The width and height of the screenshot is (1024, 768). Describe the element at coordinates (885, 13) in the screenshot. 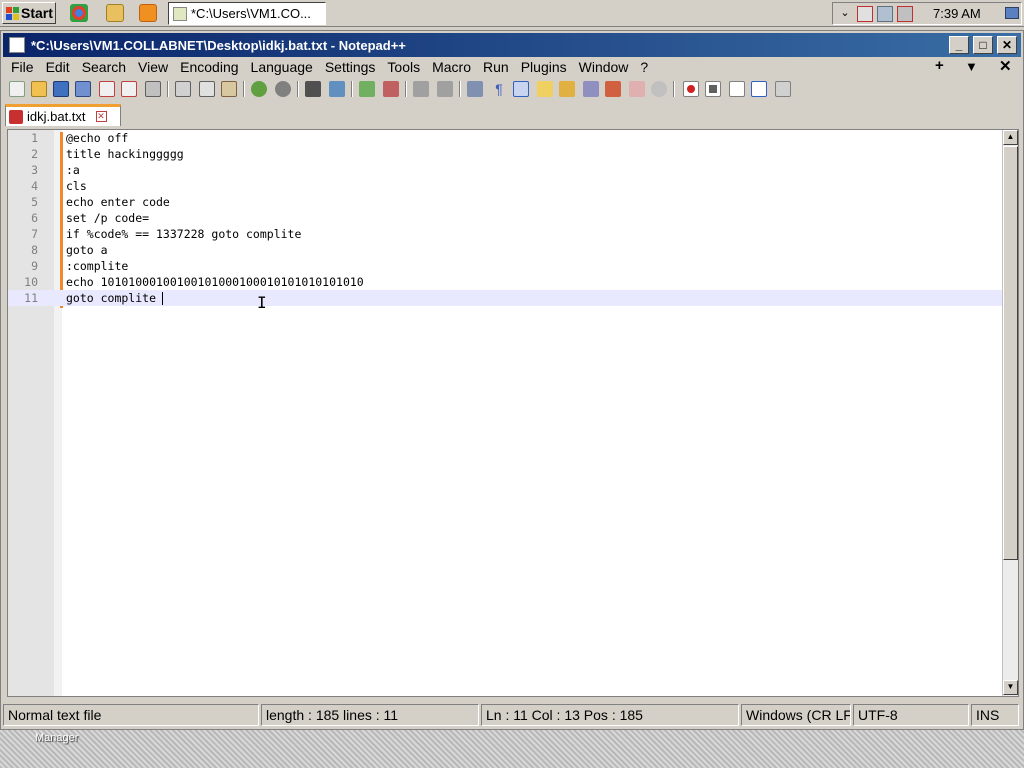

I see `network-icon` at that location.